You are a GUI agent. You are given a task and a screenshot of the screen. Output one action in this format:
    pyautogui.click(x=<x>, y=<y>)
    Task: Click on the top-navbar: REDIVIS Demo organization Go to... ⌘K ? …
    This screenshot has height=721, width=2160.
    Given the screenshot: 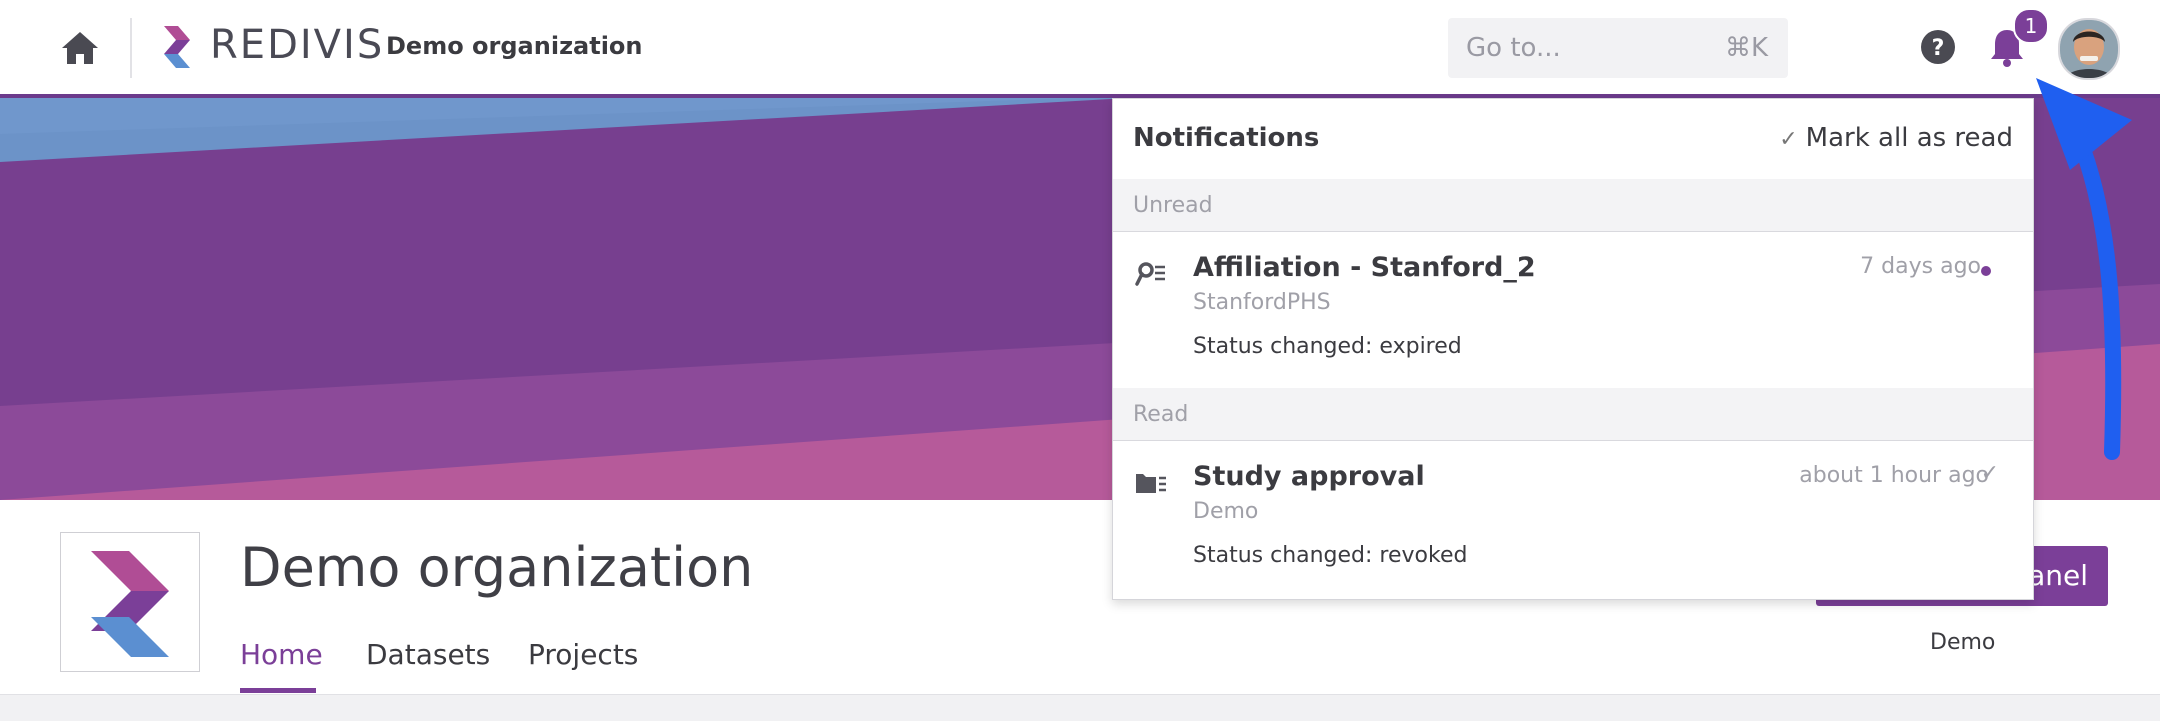 What is the action you would take?
    pyautogui.click(x=1080, y=47)
    